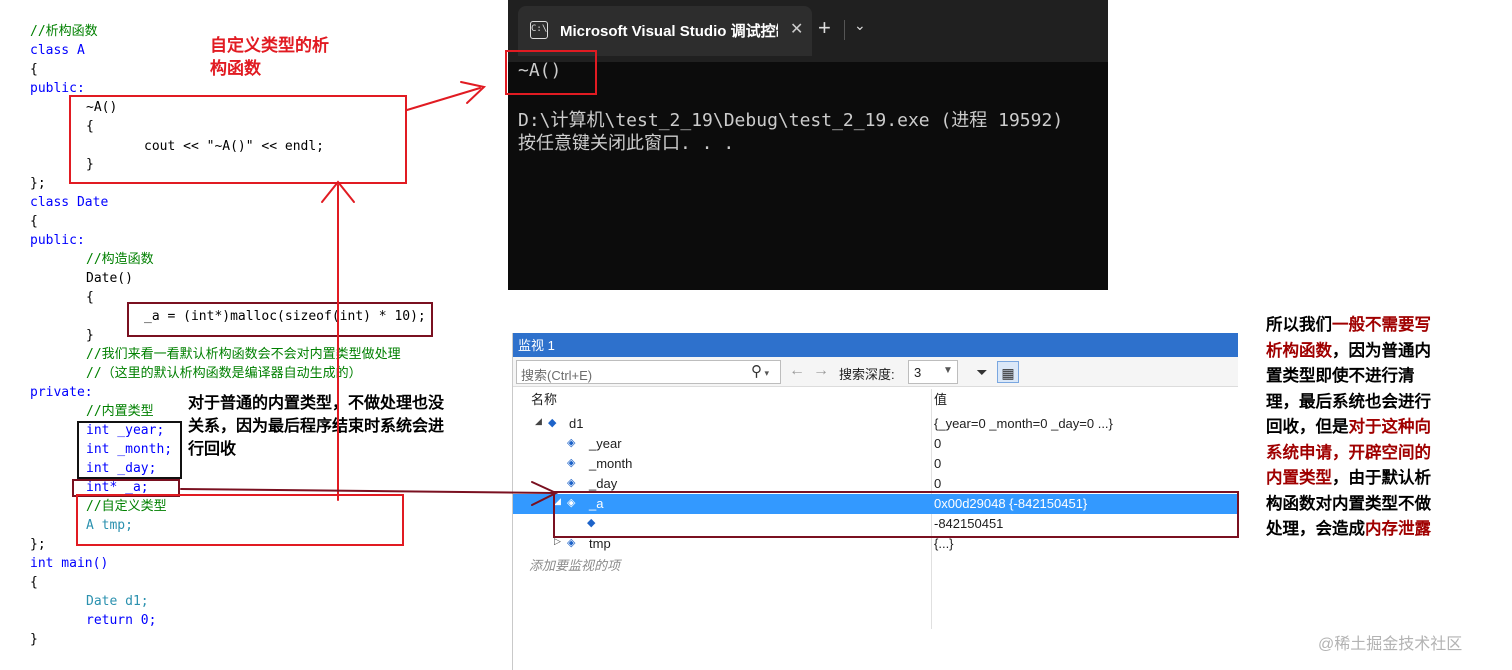  Describe the element at coordinates (367, 491) in the screenshot. I see `arrow-to-watch` at that location.